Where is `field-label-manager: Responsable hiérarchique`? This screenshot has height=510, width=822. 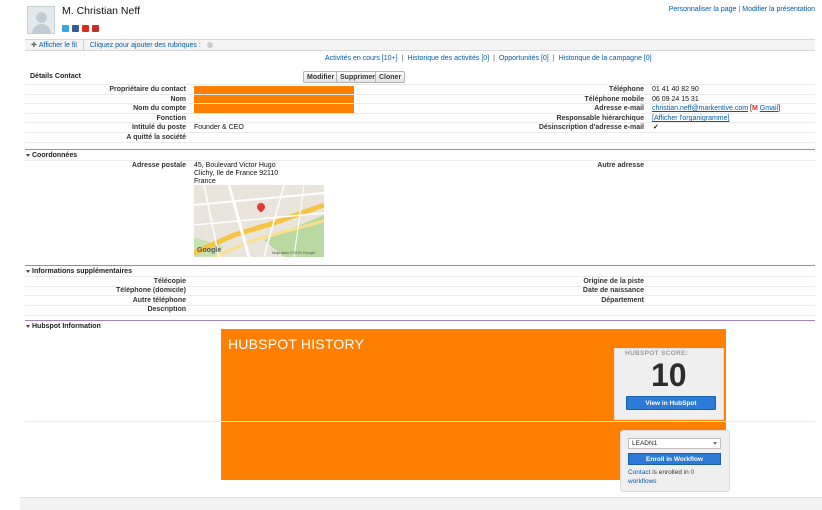 field-label-manager: Responsable hiérarchique is located at coordinates (600, 118).